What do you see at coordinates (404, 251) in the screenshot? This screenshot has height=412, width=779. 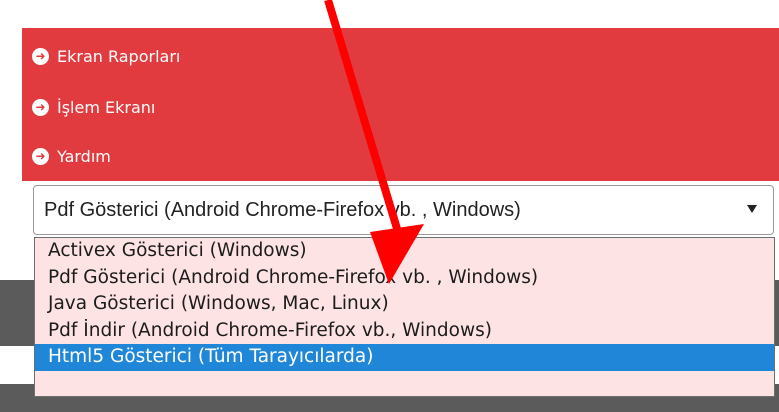 I see `option-activex-viewer: Activex Gösterici (Windows)` at bounding box center [404, 251].